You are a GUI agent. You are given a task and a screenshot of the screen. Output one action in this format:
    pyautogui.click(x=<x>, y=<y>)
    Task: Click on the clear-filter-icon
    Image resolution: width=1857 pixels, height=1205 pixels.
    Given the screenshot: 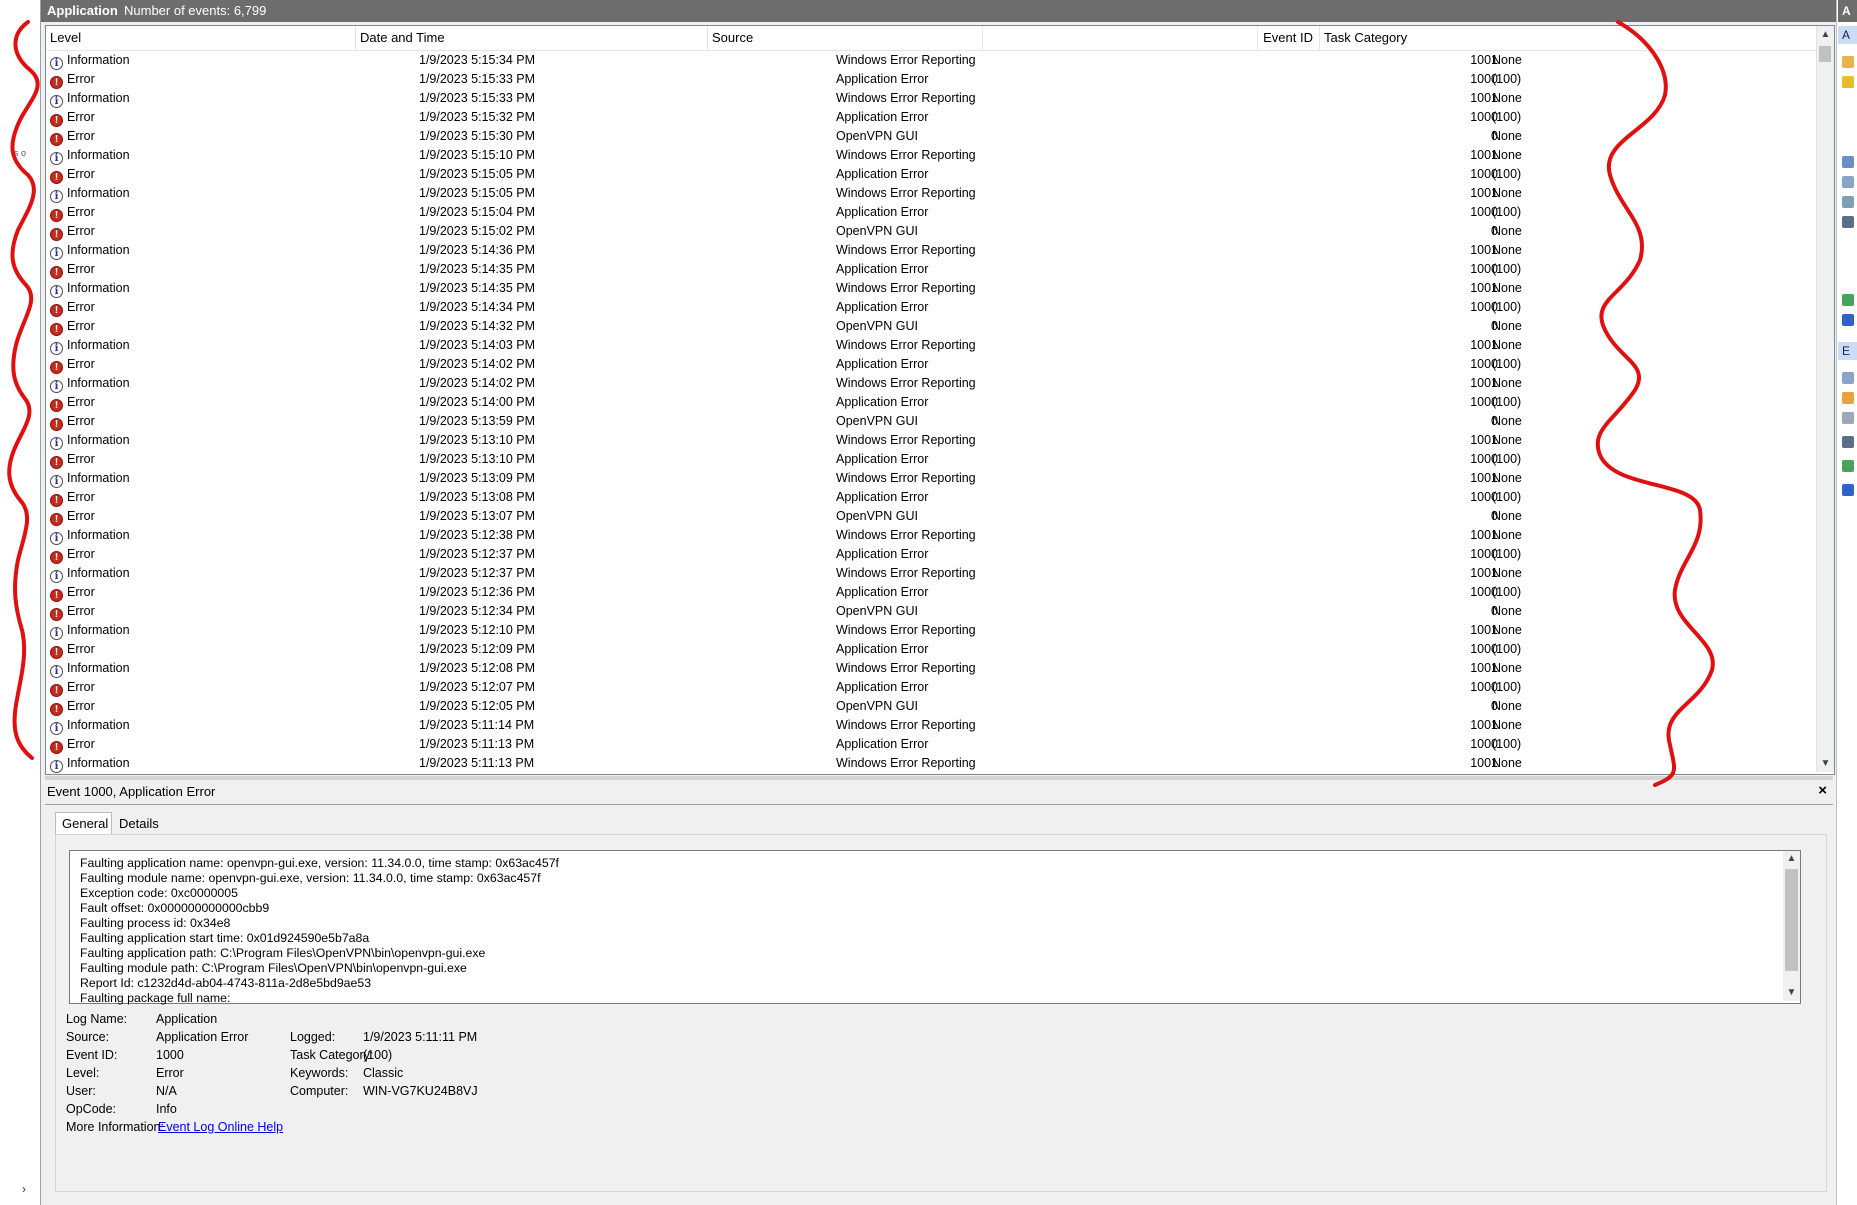 What is the action you would take?
    pyautogui.click(x=1848, y=162)
    